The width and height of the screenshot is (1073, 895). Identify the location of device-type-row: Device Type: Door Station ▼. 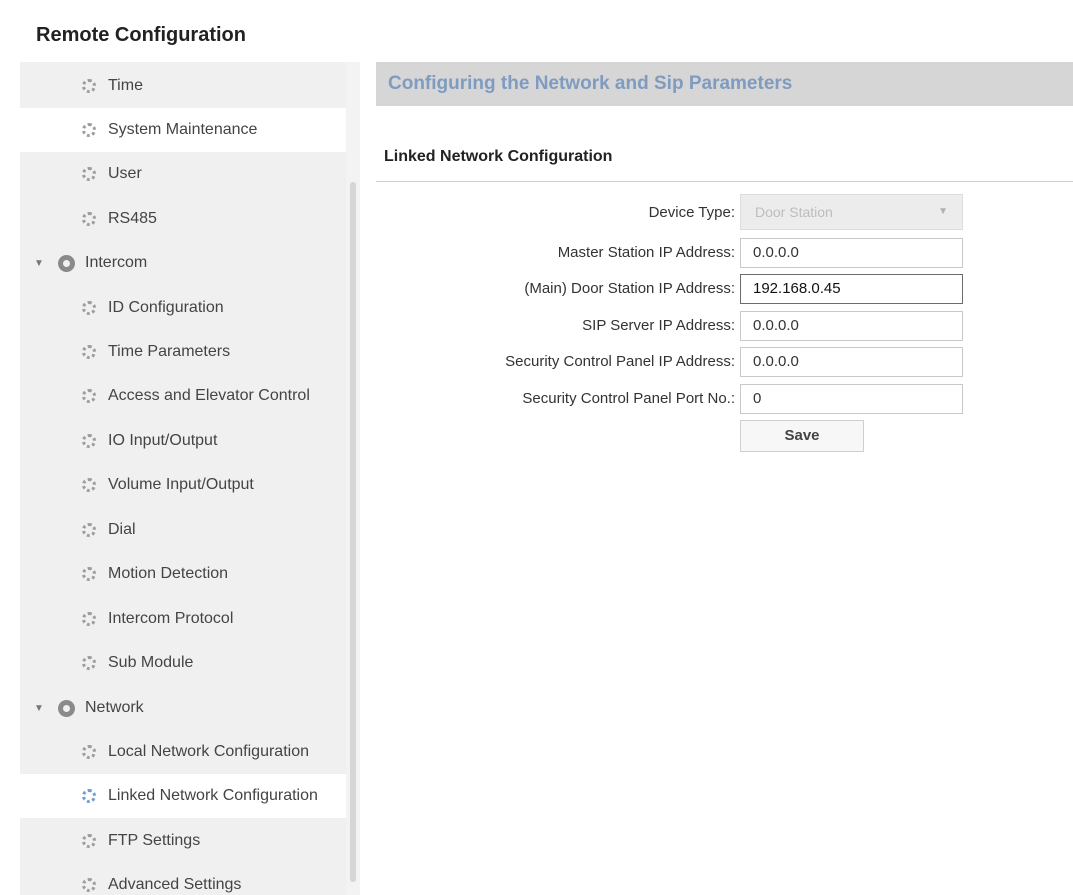
(724, 212).